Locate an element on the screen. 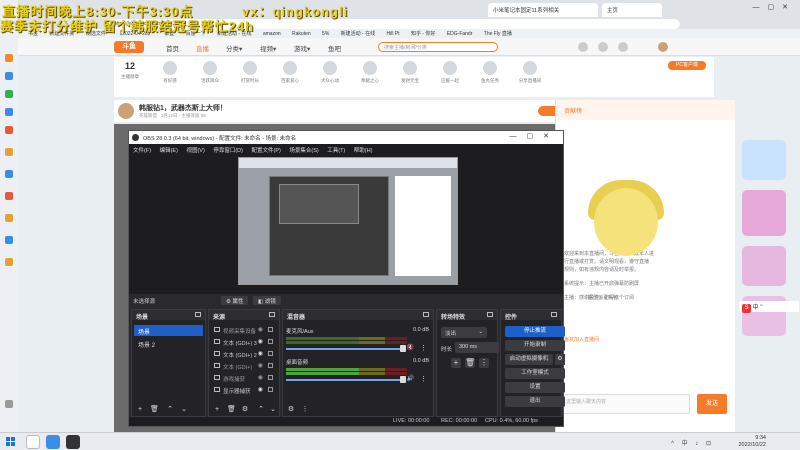  gift-item: 应援一起 is located at coordinates (450, 72).